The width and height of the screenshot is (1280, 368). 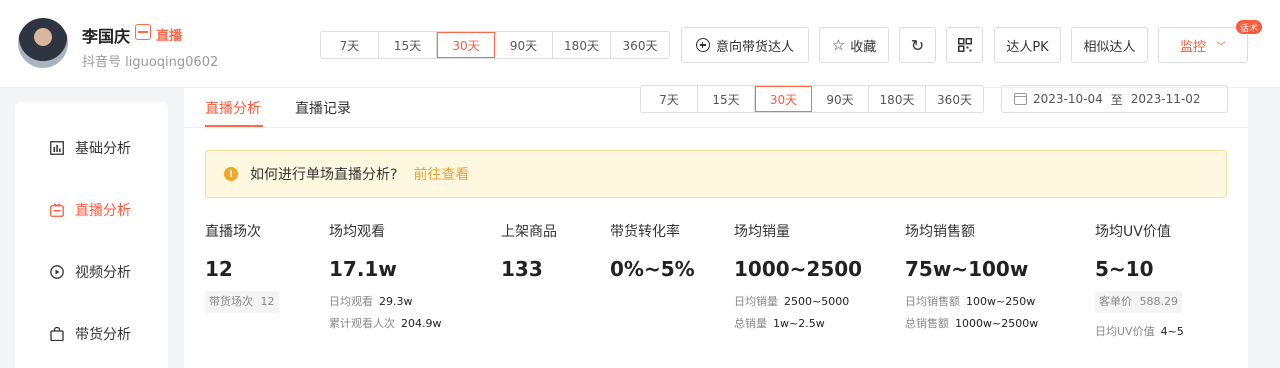 What do you see at coordinates (219, 269) in the screenshot?
I see `metric-value: 12` at bounding box center [219, 269].